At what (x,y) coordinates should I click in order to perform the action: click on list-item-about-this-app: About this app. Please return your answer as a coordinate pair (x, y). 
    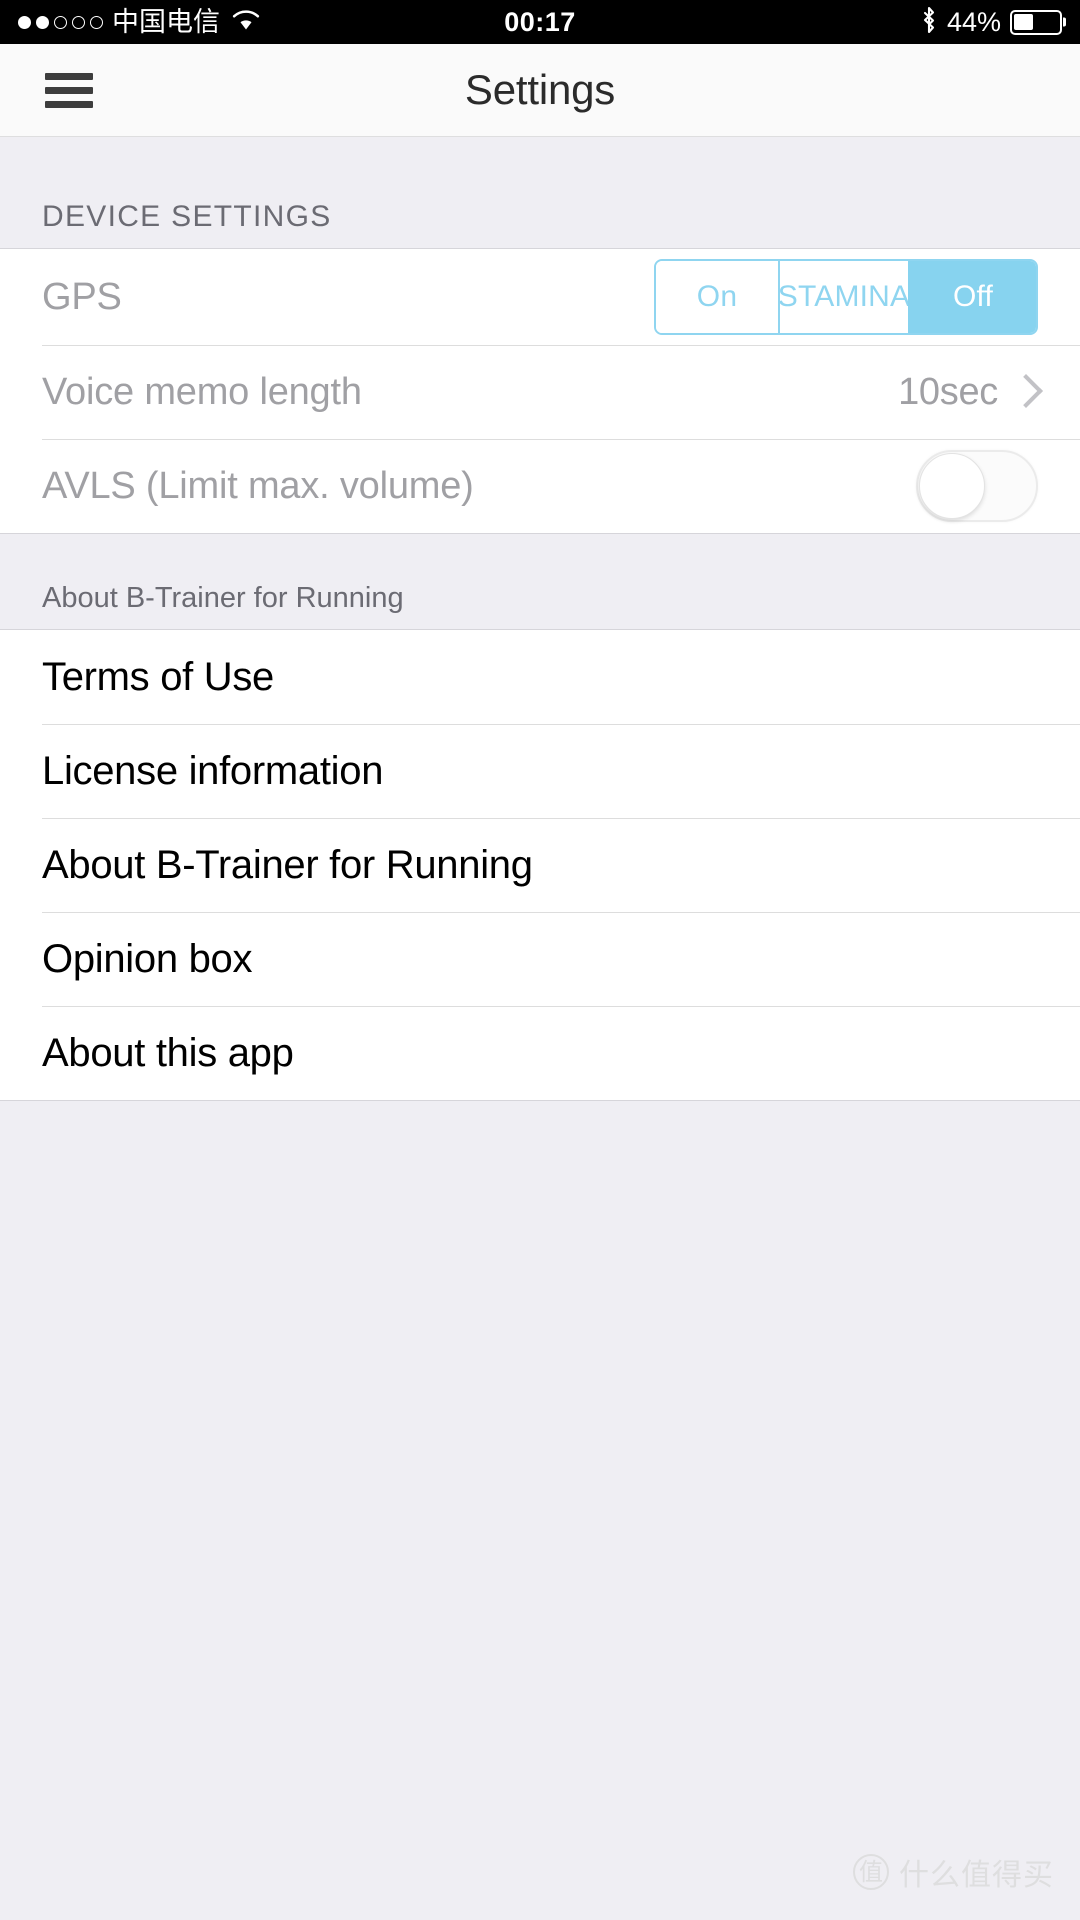
    Looking at the image, I should click on (540, 1053).